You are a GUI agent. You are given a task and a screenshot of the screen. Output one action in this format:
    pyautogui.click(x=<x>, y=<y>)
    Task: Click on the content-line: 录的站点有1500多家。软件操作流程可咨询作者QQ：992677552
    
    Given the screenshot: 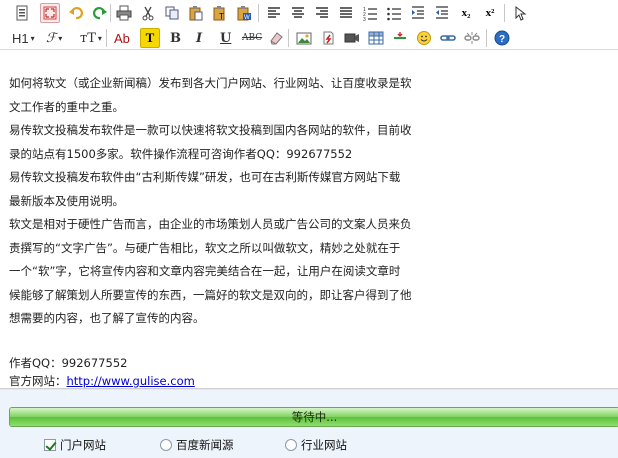 What is the action you would take?
    pyautogui.click(x=181, y=153)
    